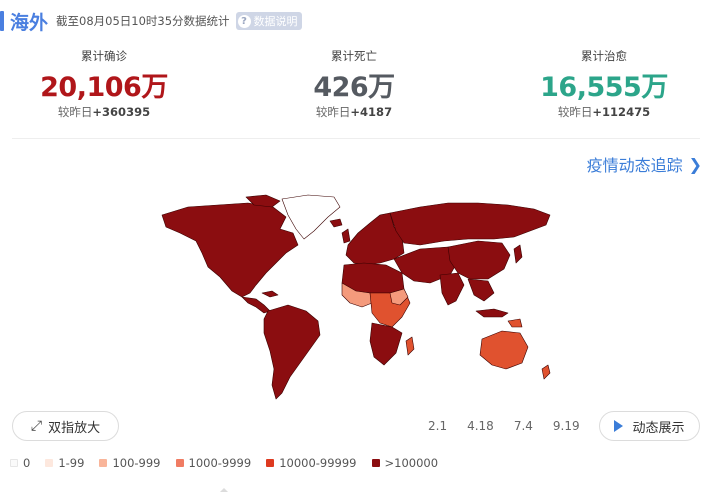  I want to click on page-header: 海外 截至08月05日10时35分数据统计 ? 数据说明, so click(151, 21).